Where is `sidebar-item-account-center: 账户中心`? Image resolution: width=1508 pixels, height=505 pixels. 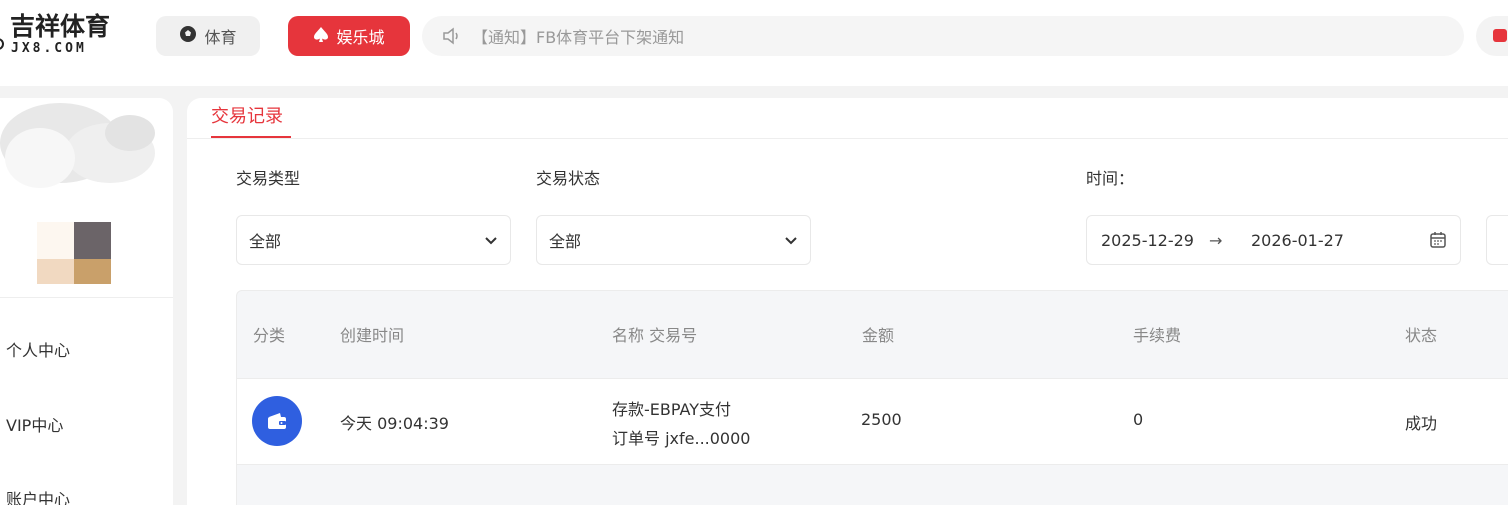
sidebar-item-account-center: 账户中心 is located at coordinates (38, 495).